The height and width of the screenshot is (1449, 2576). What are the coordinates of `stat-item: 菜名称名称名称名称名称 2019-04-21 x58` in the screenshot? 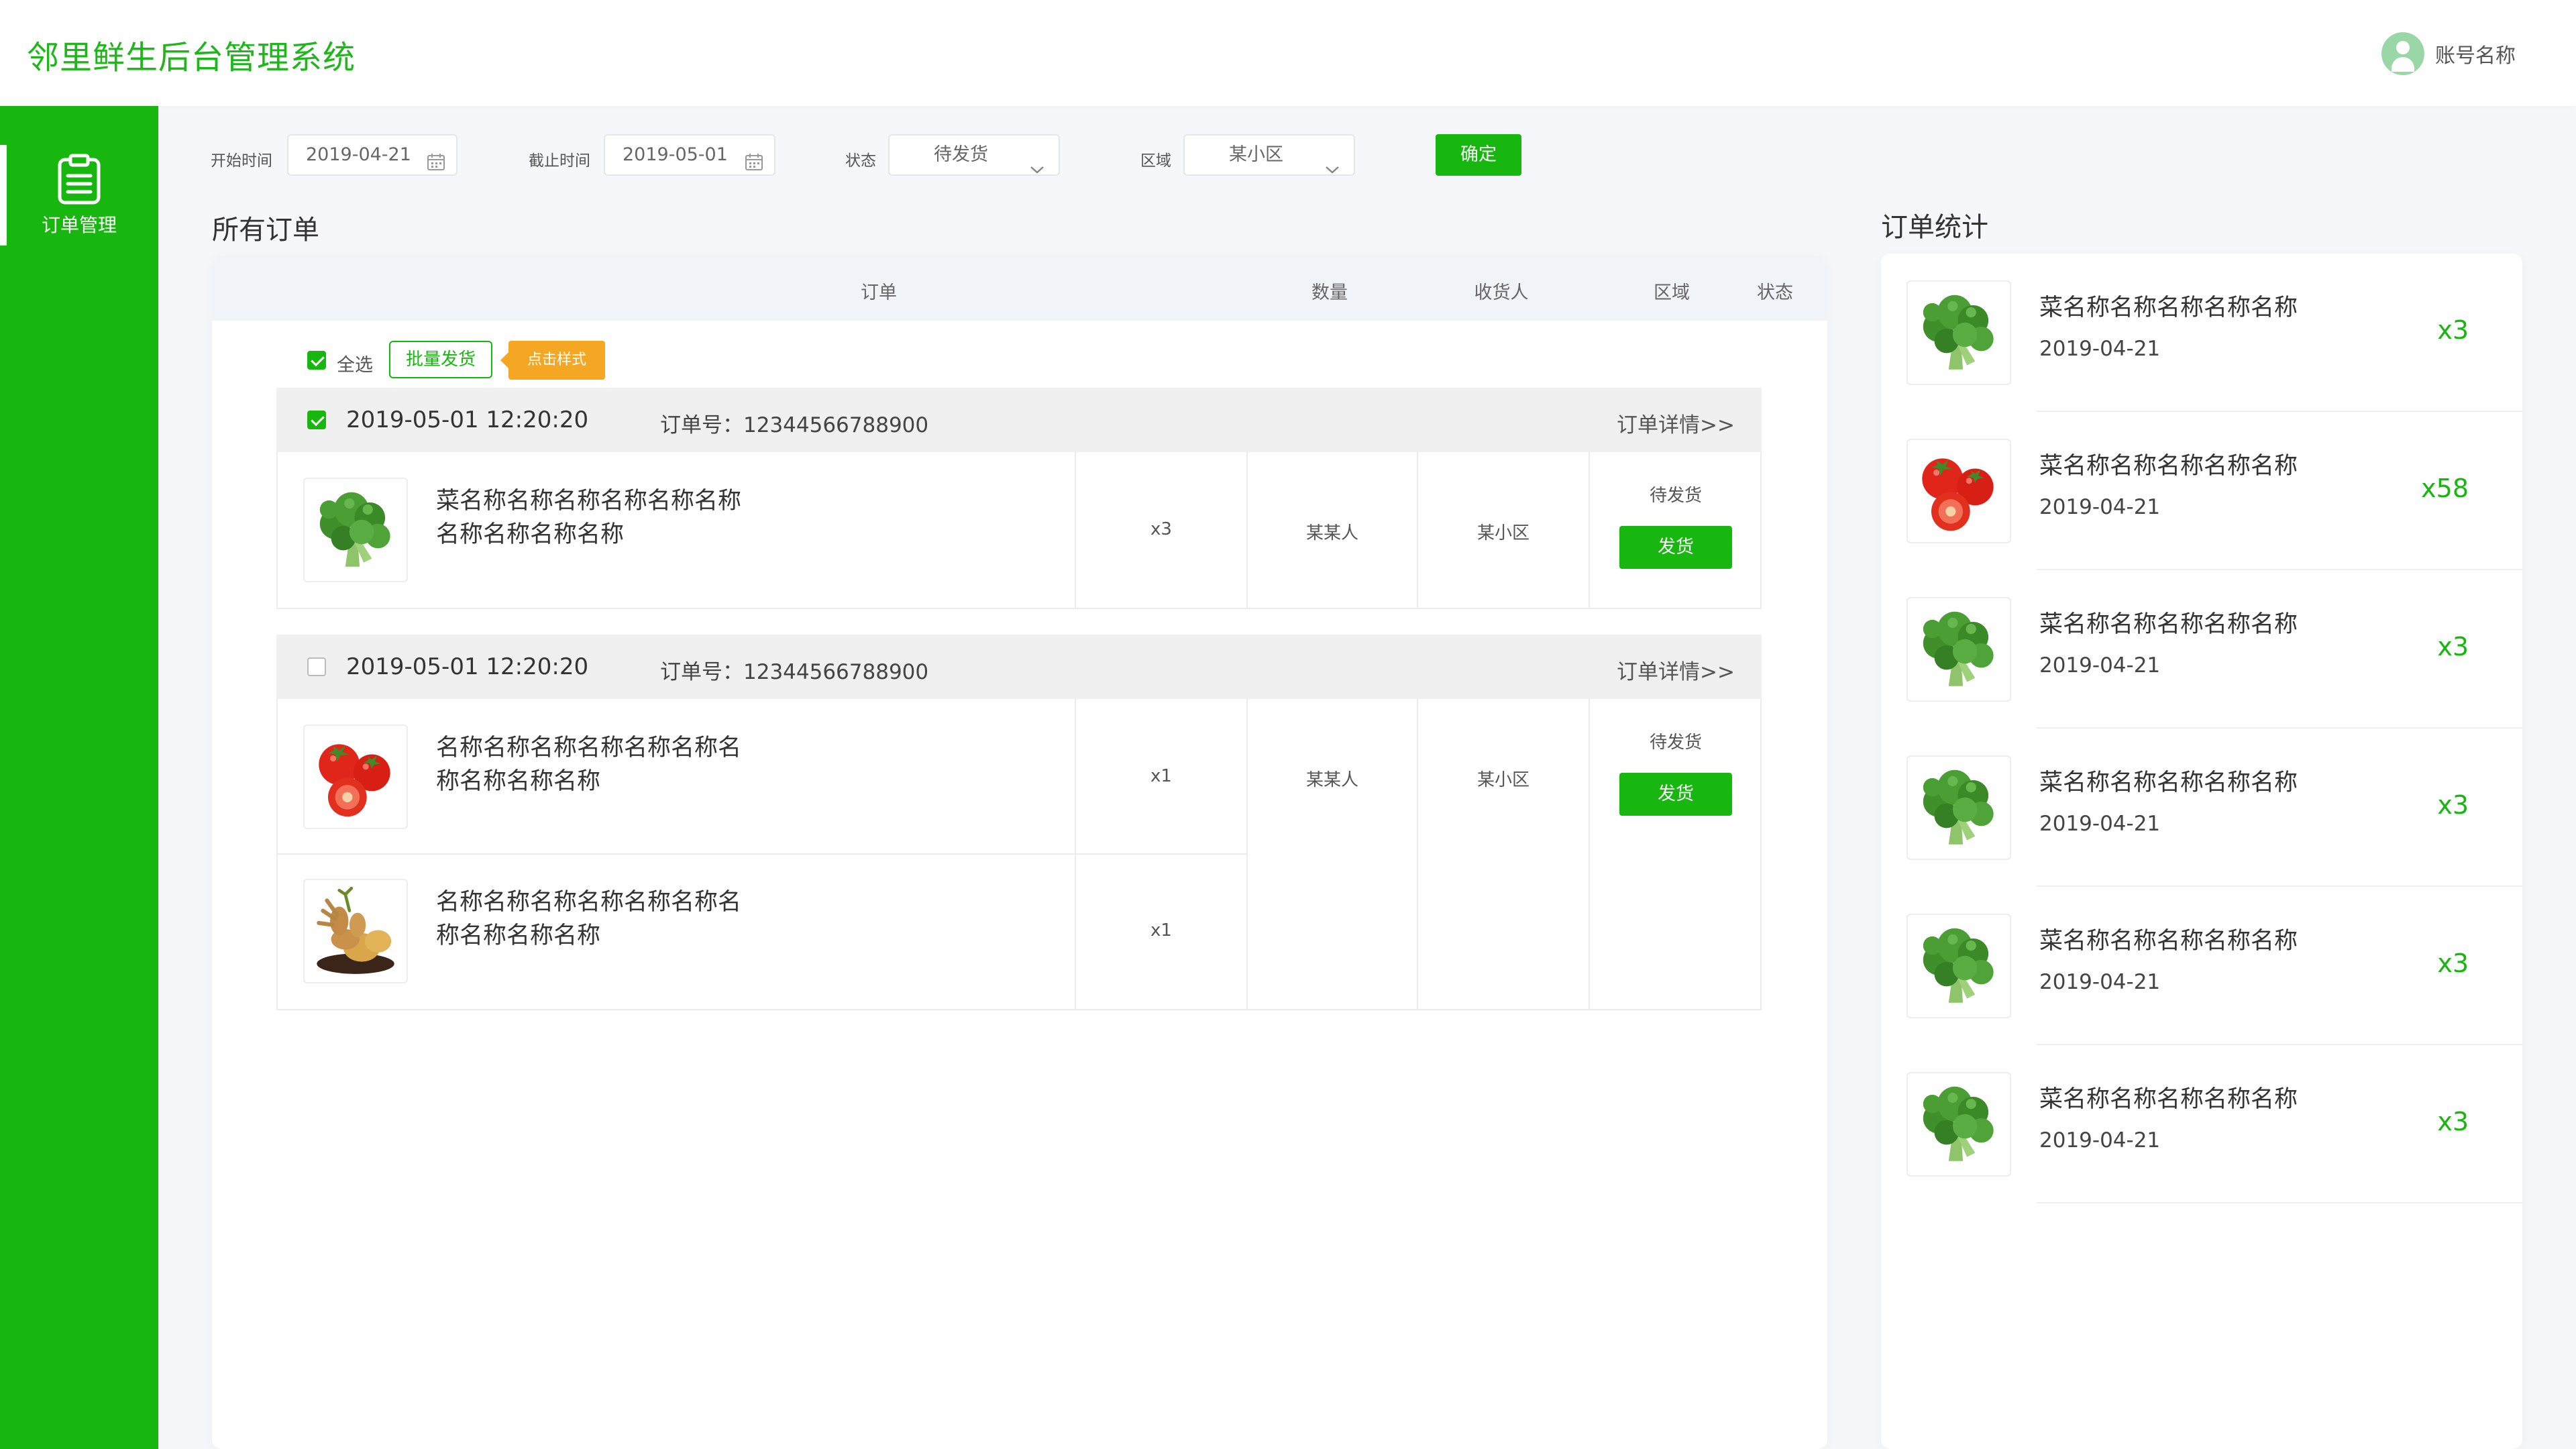 It's located at (2201, 491).